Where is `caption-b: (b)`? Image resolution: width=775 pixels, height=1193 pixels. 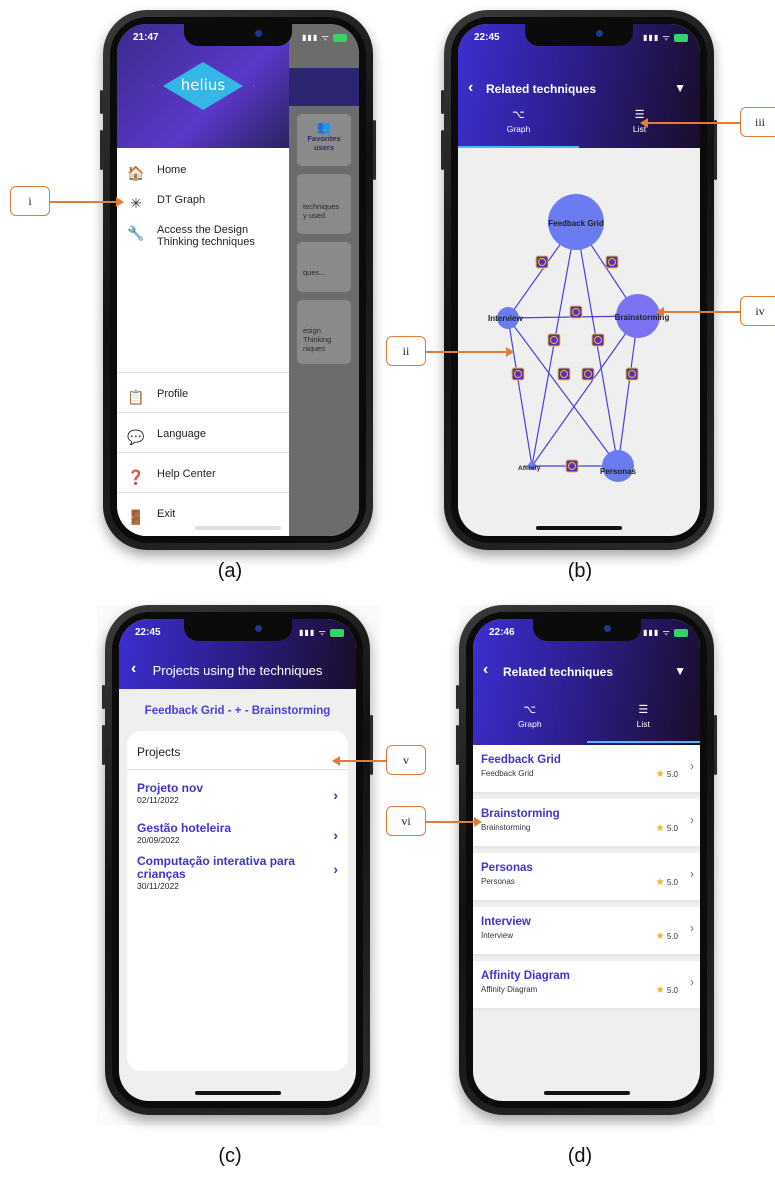
caption-b: (b) is located at coordinates (580, 571).